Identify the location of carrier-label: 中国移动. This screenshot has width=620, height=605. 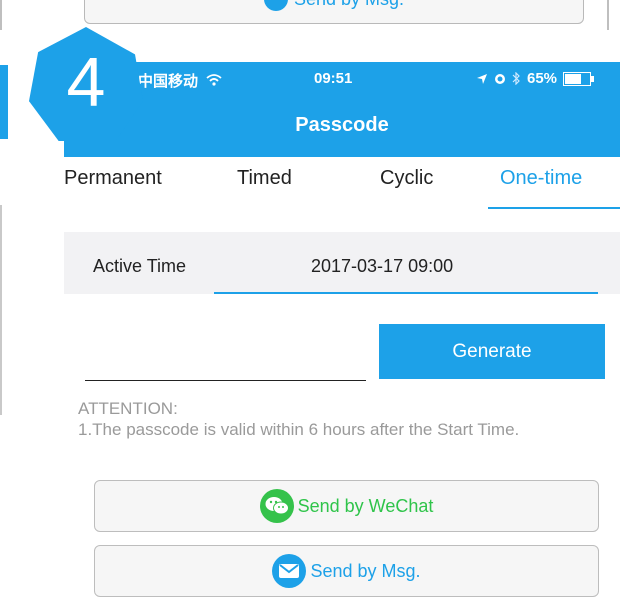
(180, 80).